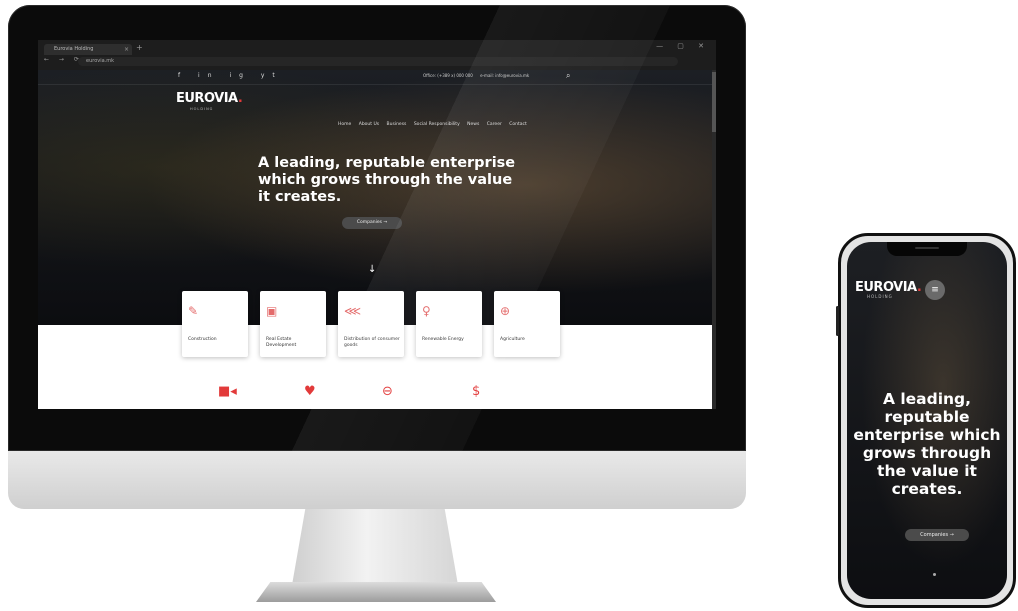 Image resolution: width=1018 pixels, height=611 pixels. What do you see at coordinates (448, 75) in the screenshot?
I see `office-phone: Office: (+389 x) 000 000` at bounding box center [448, 75].